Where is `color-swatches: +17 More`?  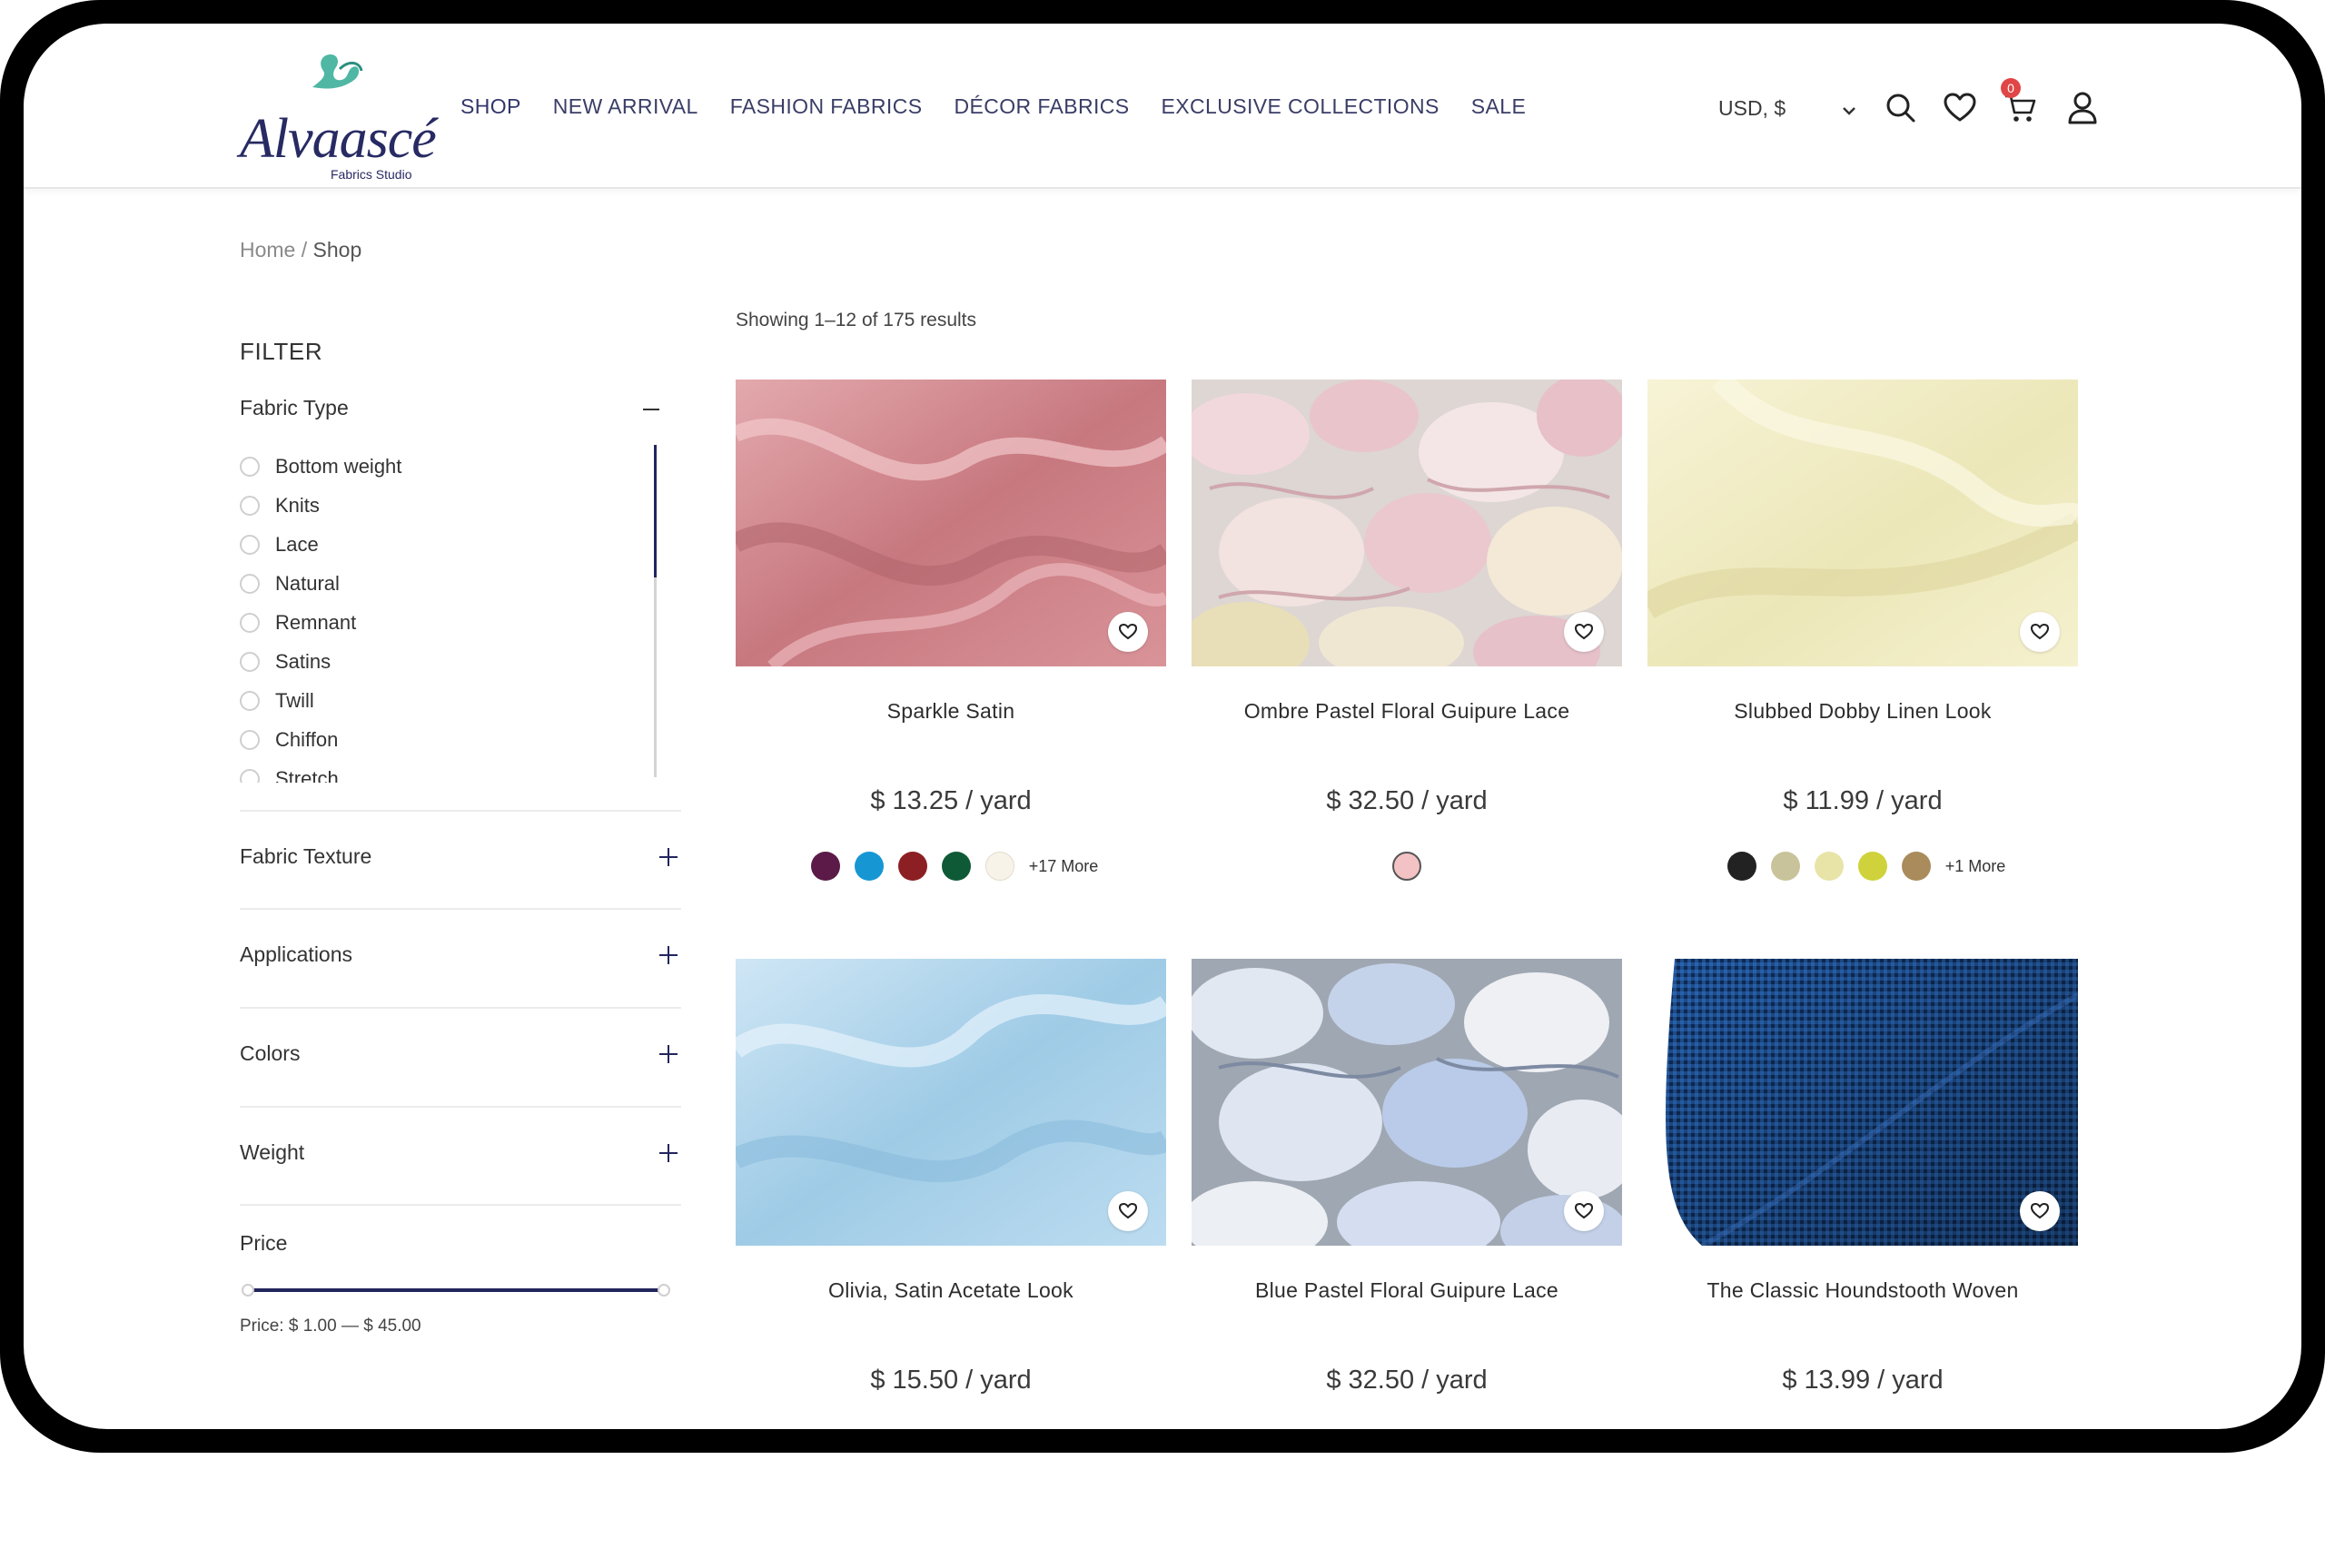
color-swatches: +17 More is located at coordinates (951, 867).